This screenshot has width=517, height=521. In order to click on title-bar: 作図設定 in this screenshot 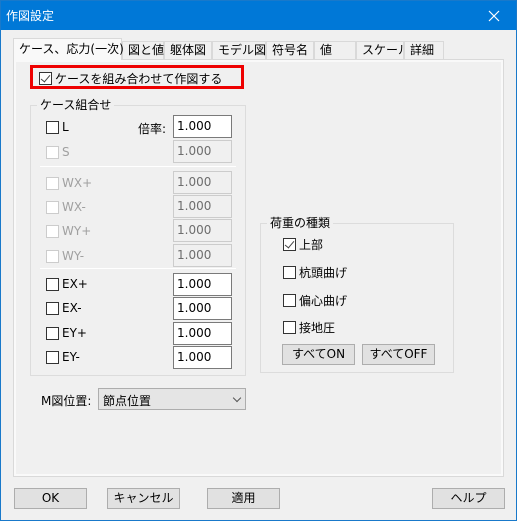, I will do `click(258, 15)`.